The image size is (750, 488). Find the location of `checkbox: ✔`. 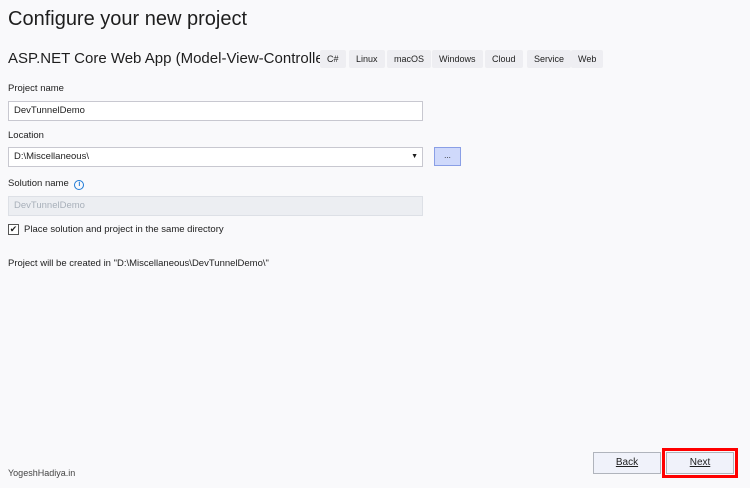

checkbox: ✔ is located at coordinates (13, 229).